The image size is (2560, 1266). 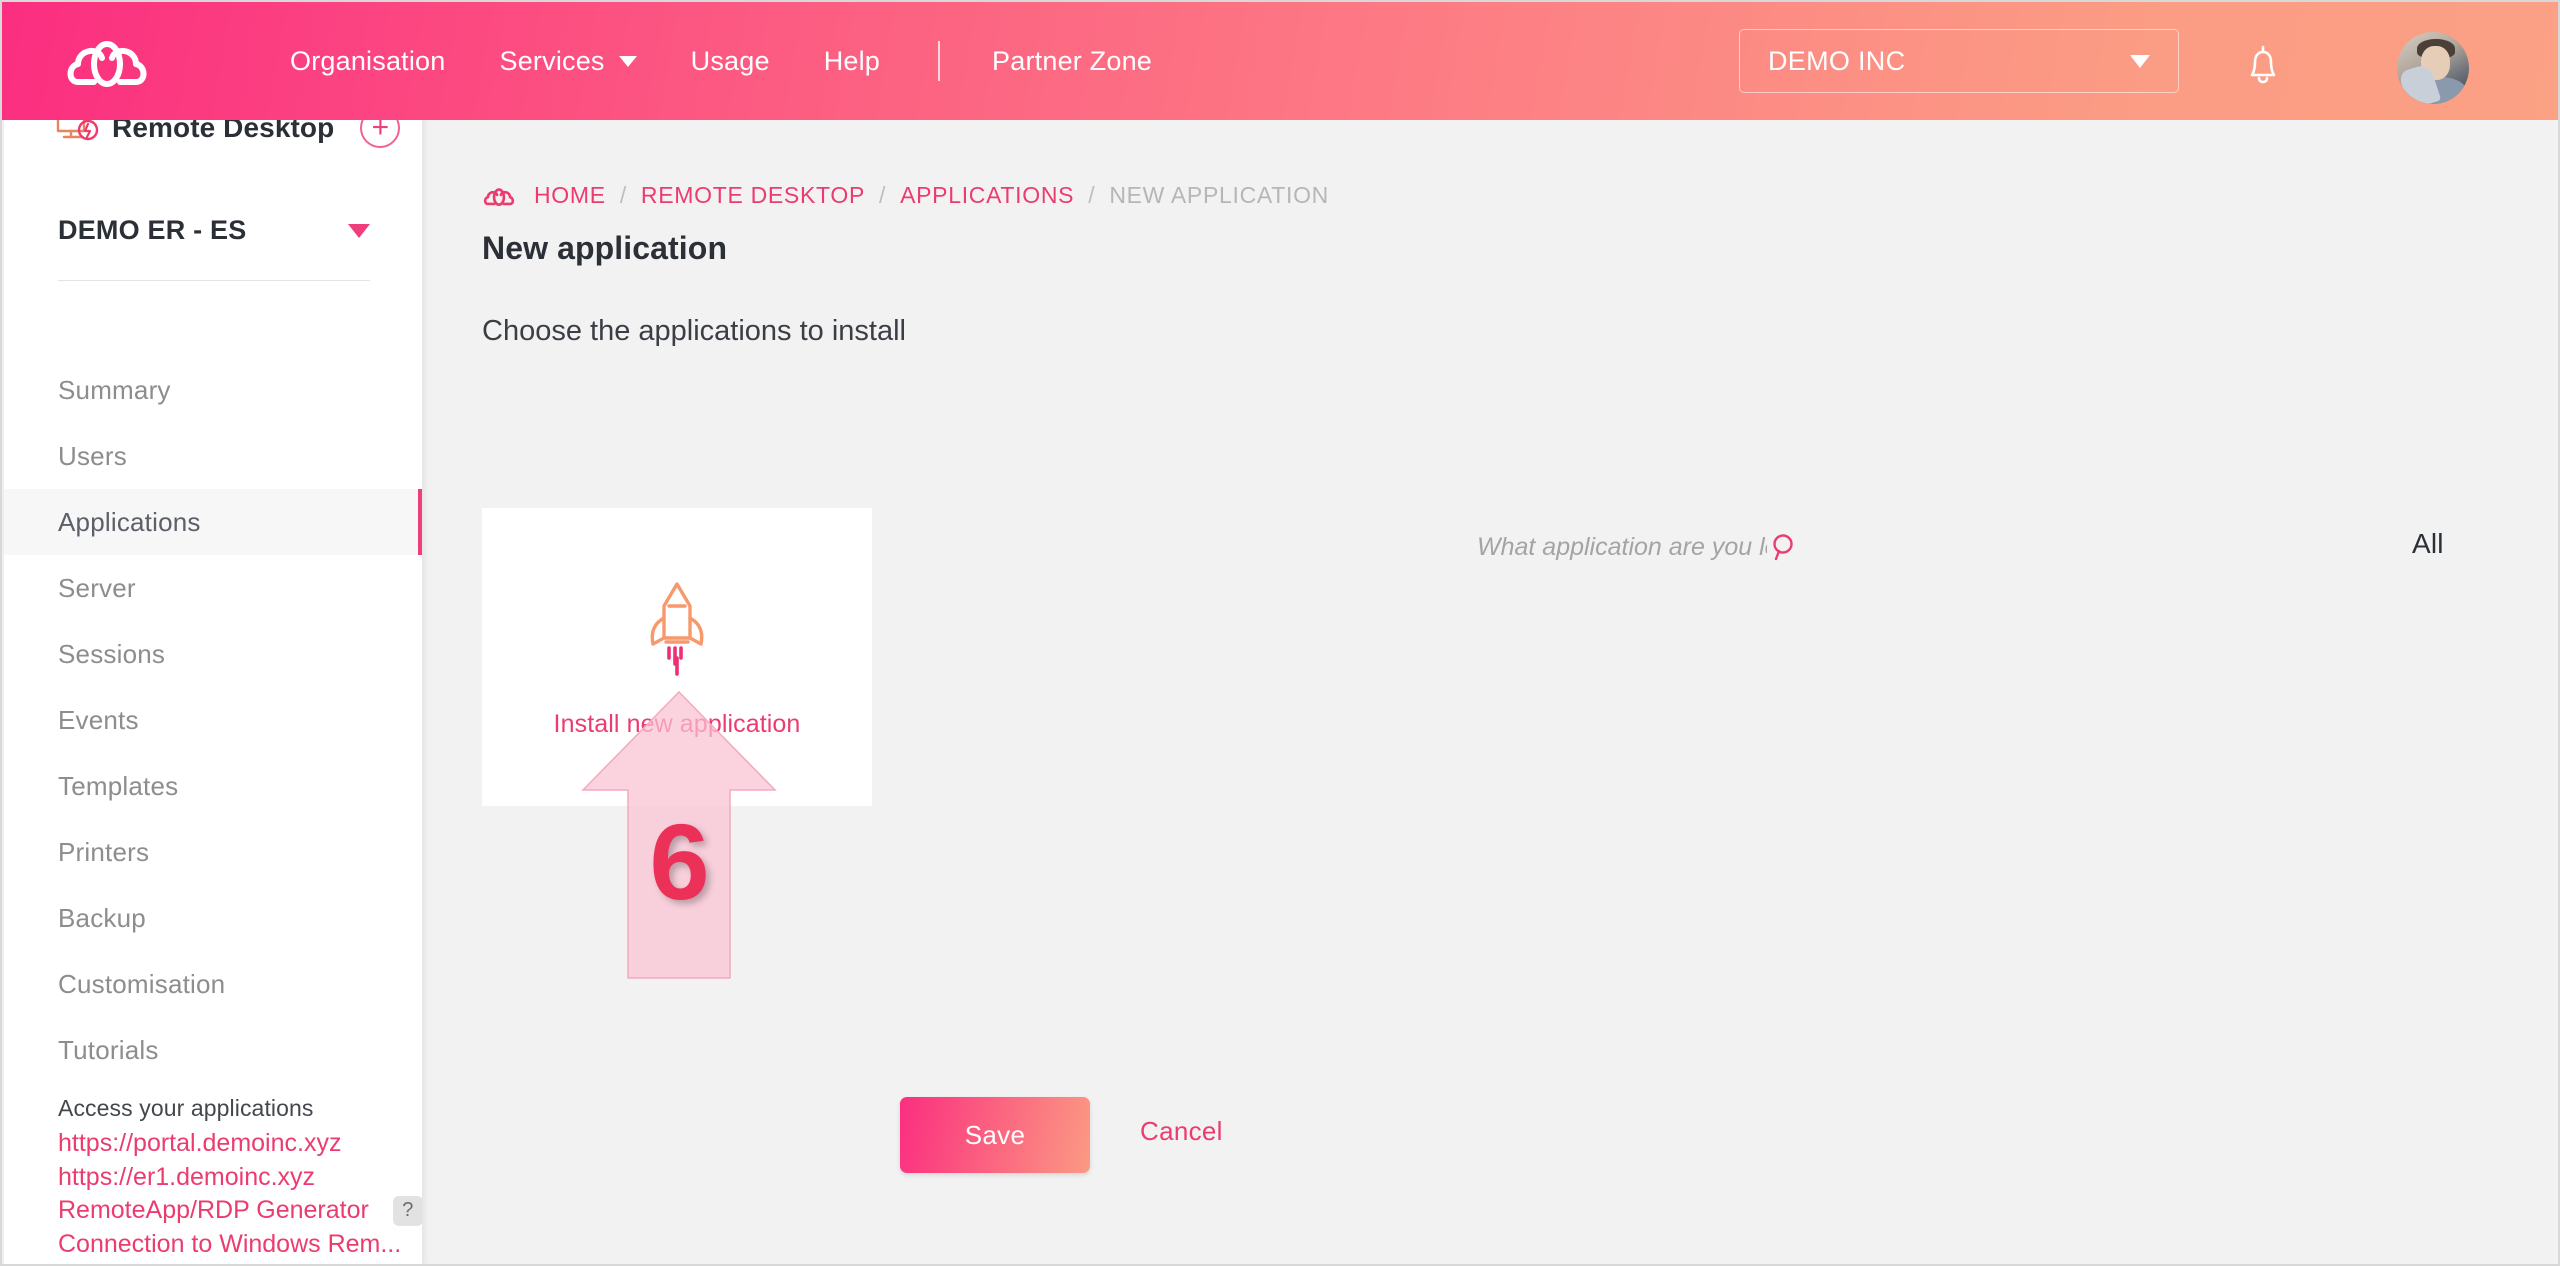 What do you see at coordinates (1219, 195) in the screenshot?
I see `breadcrumb-item-new-application: NEW APPLICATION` at bounding box center [1219, 195].